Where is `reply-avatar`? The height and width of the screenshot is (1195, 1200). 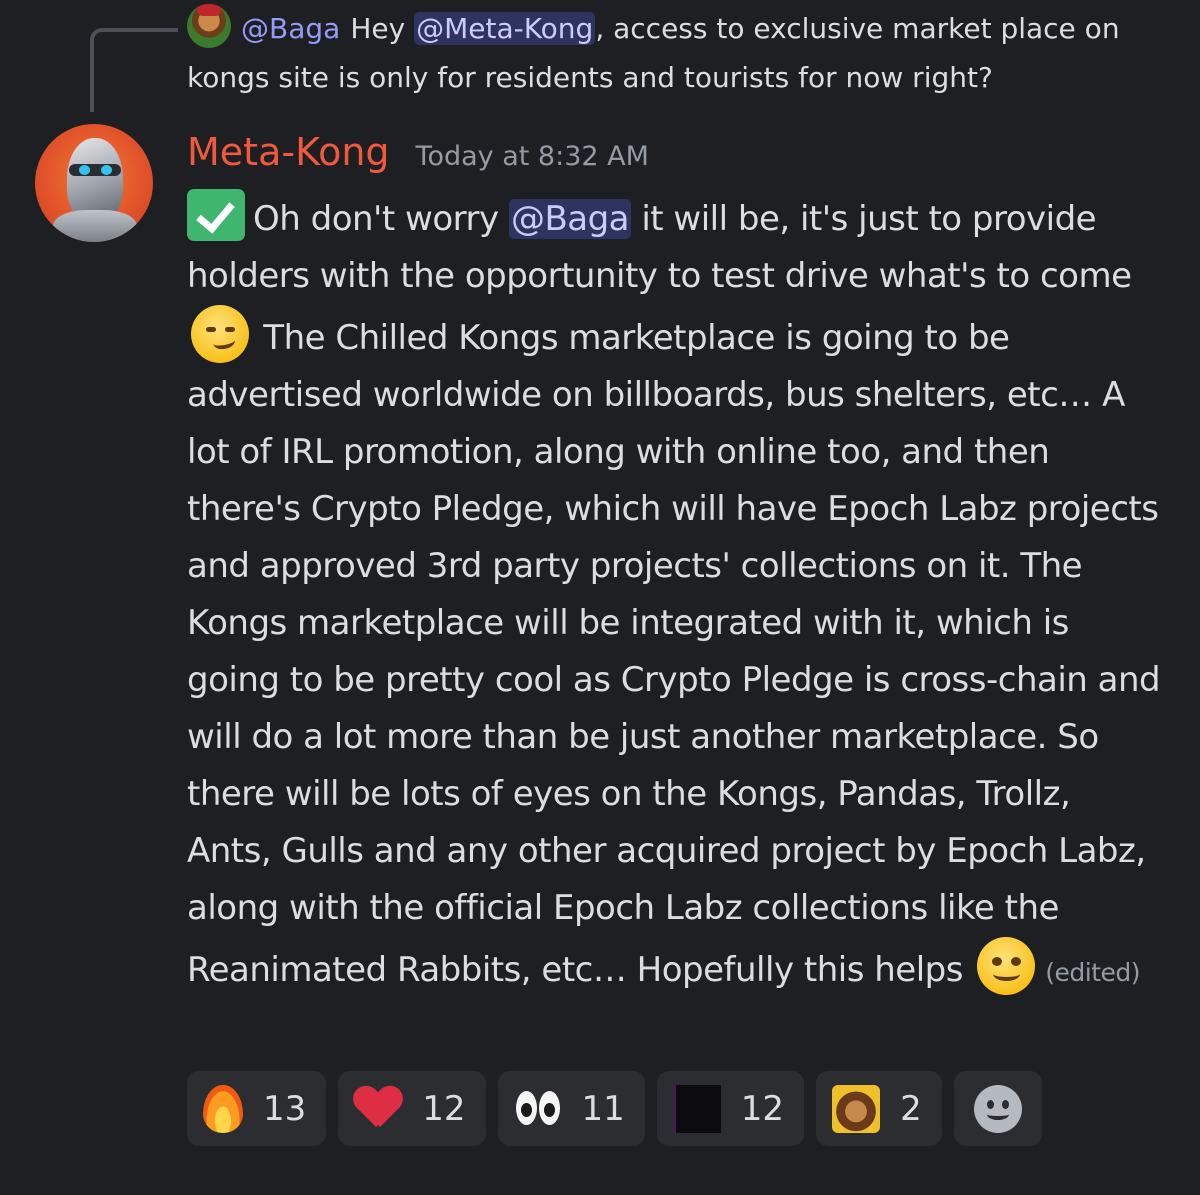 reply-avatar is located at coordinates (209, 26).